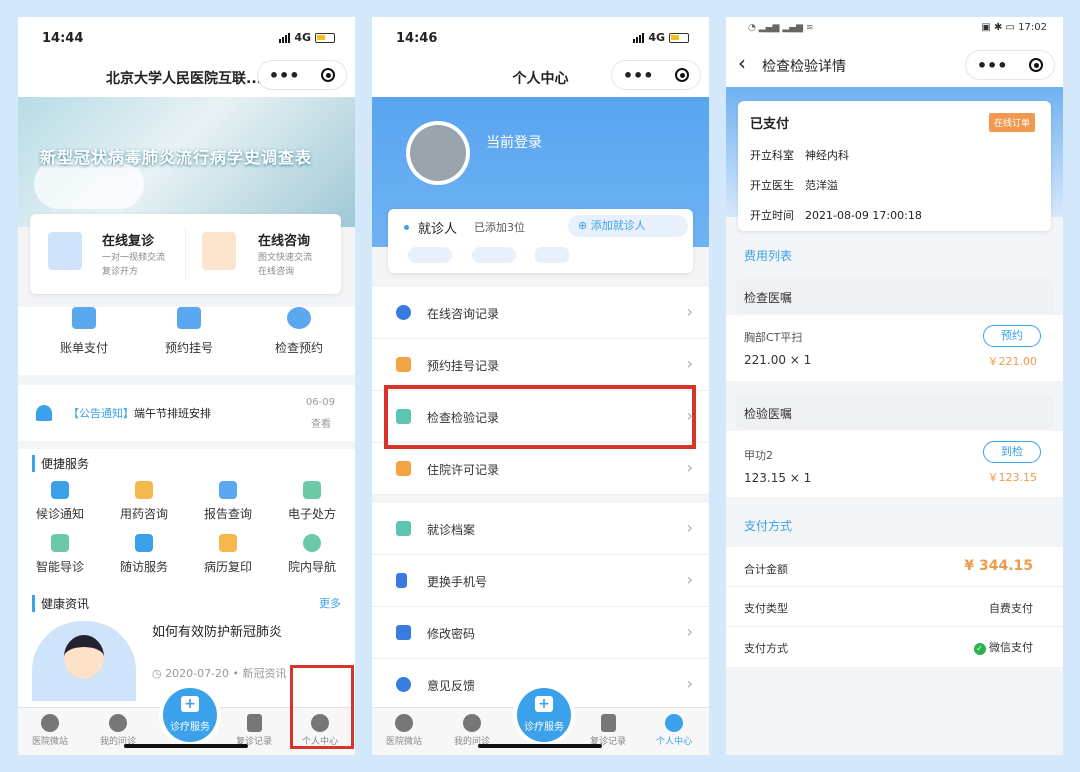 This screenshot has height=772, width=1080. Describe the element at coordinates (451, 634) in the screenshot. I see `menu-label: 修改密码` at that location.